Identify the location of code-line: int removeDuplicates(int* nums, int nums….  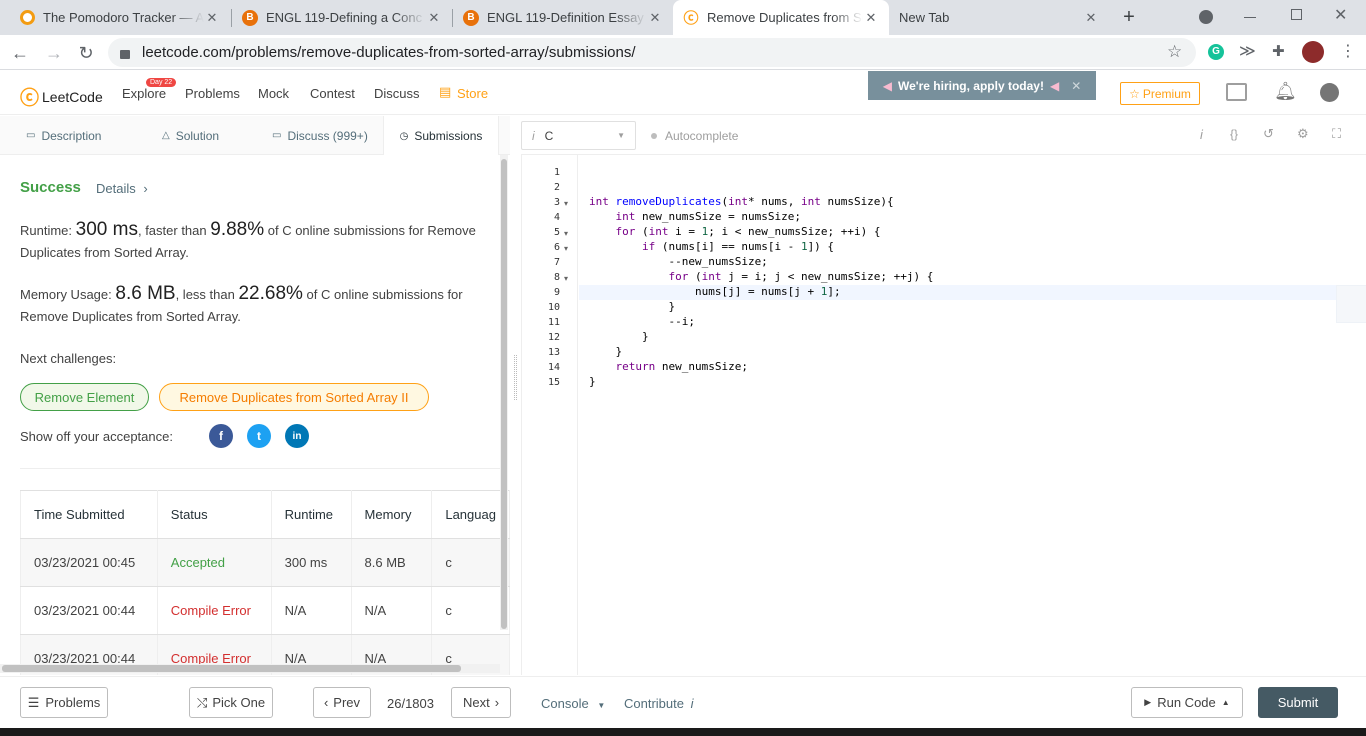
(741, 201).